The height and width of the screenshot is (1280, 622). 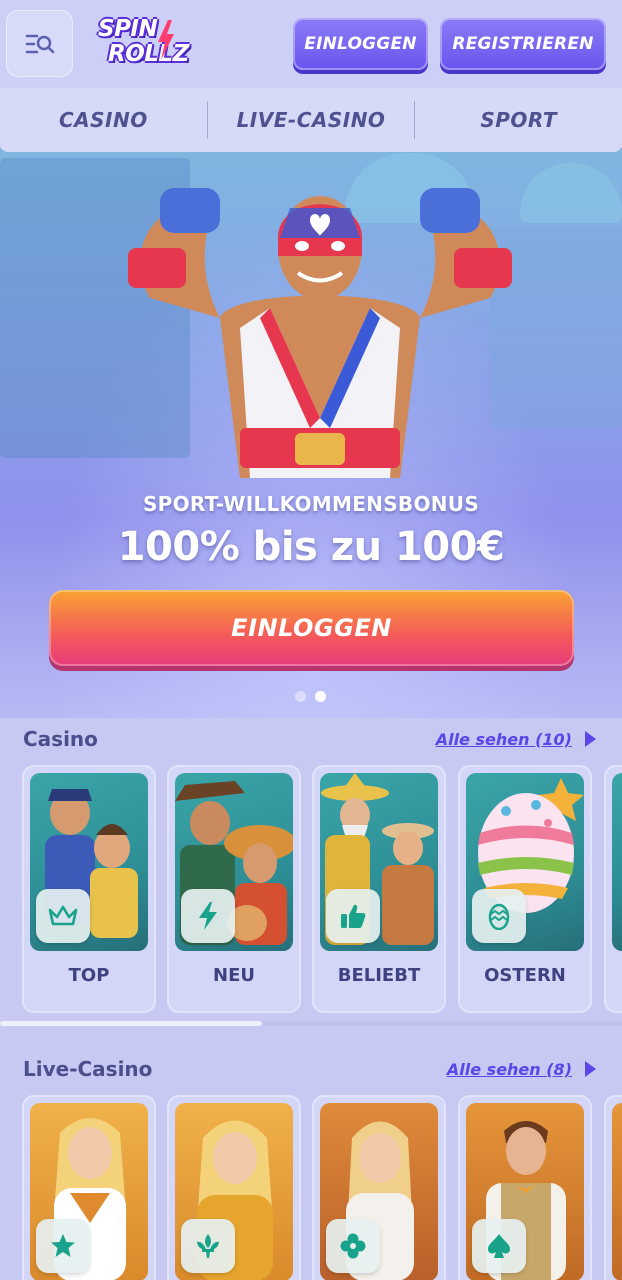 I want to click on logo-line1: SPIN, so click(x=128, y=29).